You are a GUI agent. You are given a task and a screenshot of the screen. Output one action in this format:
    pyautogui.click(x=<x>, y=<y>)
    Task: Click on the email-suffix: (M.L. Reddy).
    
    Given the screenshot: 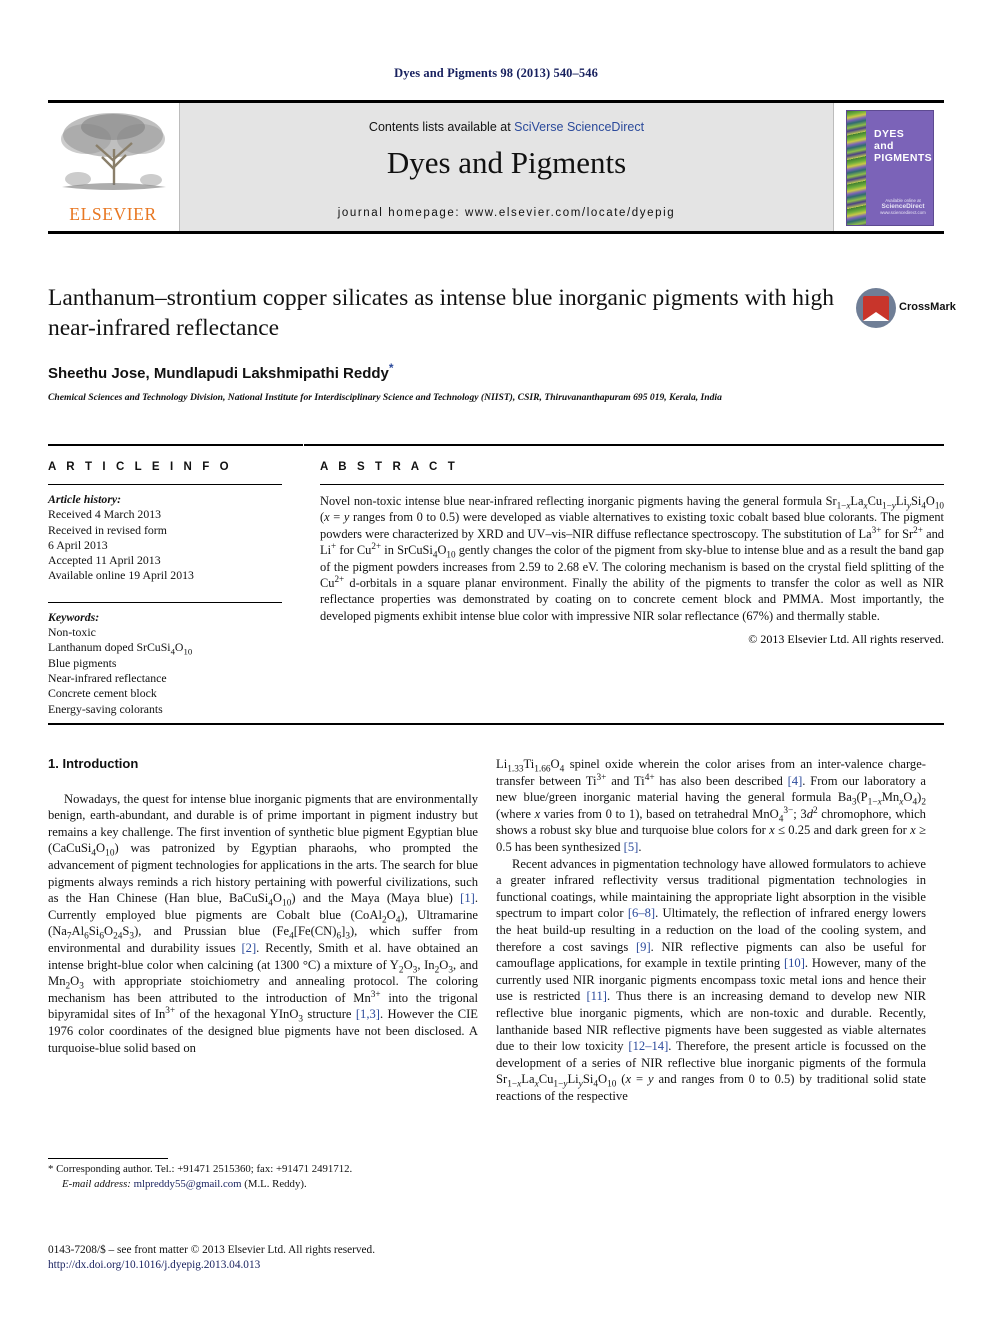 What is the action you would take?
    pyautogui.click(x=275, y=1183)
    